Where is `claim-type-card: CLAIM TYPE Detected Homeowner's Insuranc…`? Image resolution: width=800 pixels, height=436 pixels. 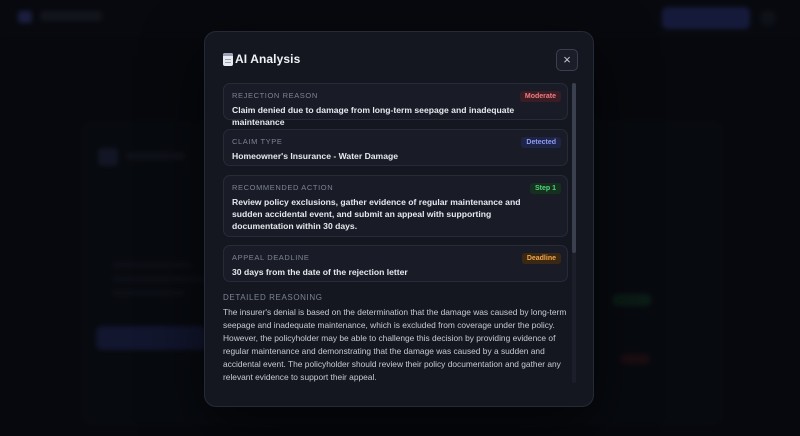 claim-type-card: CLAIM TYPE Detected Homeowner's Insuranc… is located at coordinates (395, 147).